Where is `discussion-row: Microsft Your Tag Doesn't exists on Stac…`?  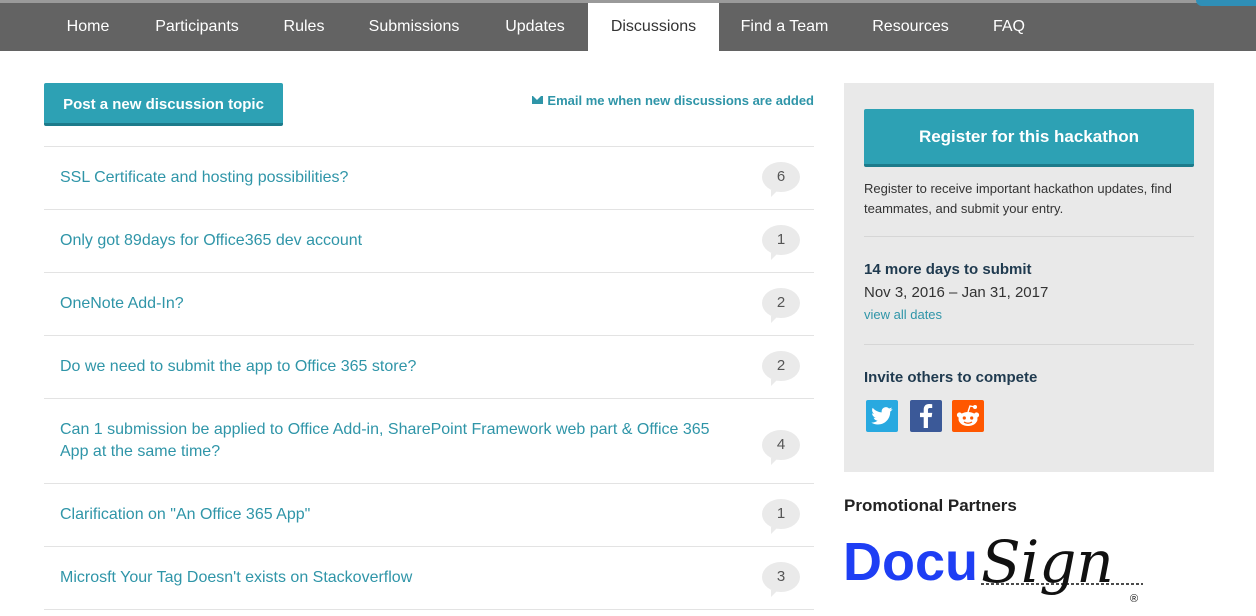
discussion-row: Microsft Your Tag Doesn't exists on Stac… is located at coordinates (429, 578).